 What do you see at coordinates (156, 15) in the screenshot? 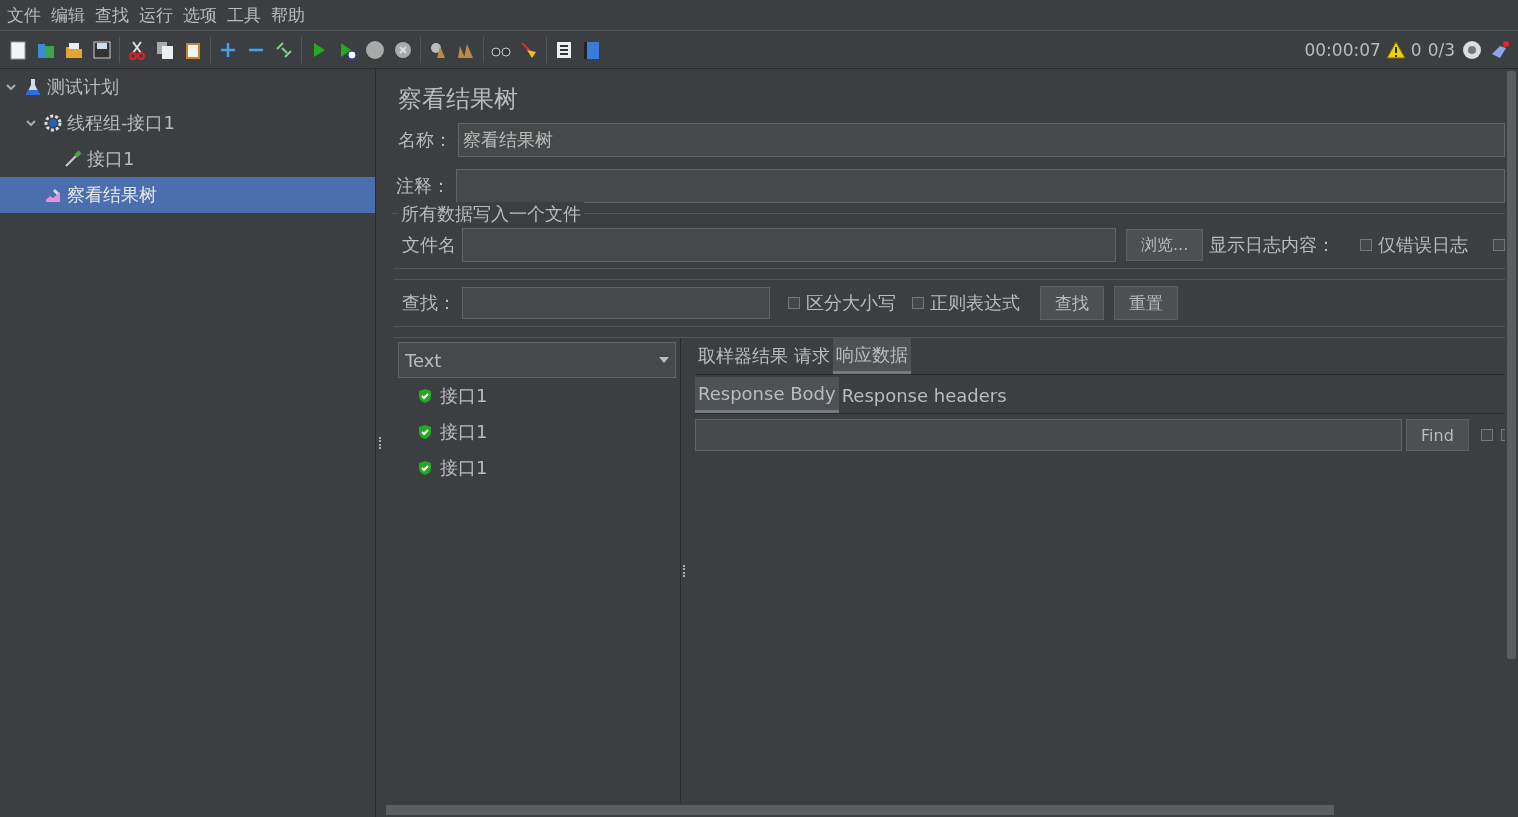
I see `menu-item: 运行` at bounding box center [156, 15].